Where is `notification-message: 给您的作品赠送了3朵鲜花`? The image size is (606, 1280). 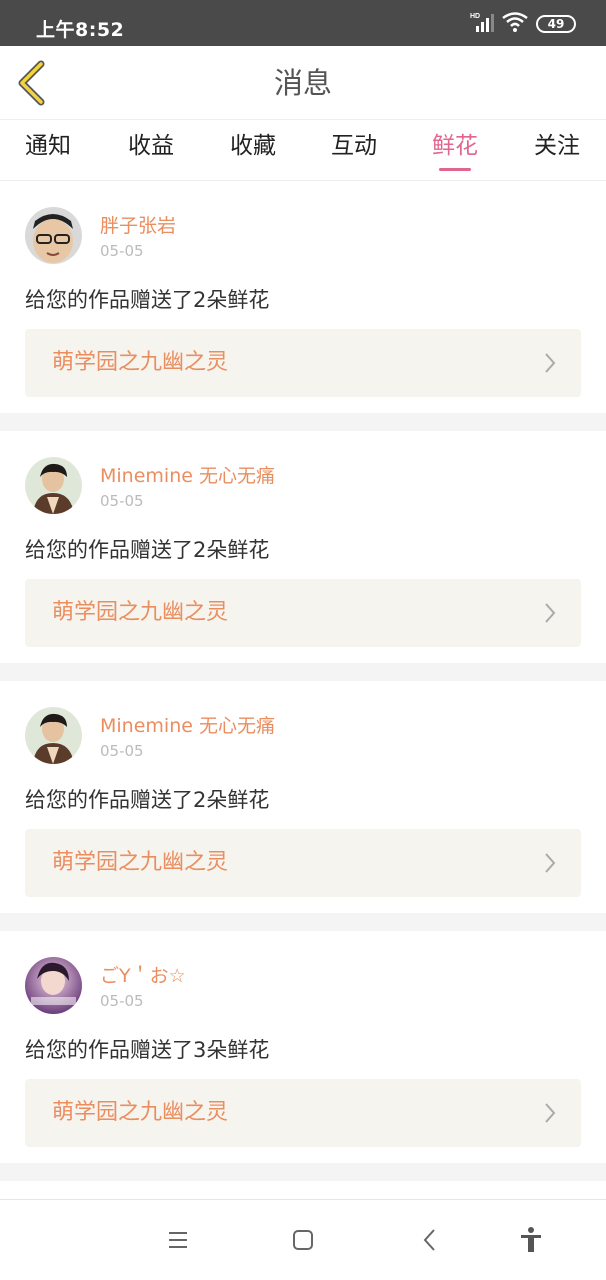 notification-message: 给您的作品赠送了3朵鲜花 is located at coordinates (147, 1050).